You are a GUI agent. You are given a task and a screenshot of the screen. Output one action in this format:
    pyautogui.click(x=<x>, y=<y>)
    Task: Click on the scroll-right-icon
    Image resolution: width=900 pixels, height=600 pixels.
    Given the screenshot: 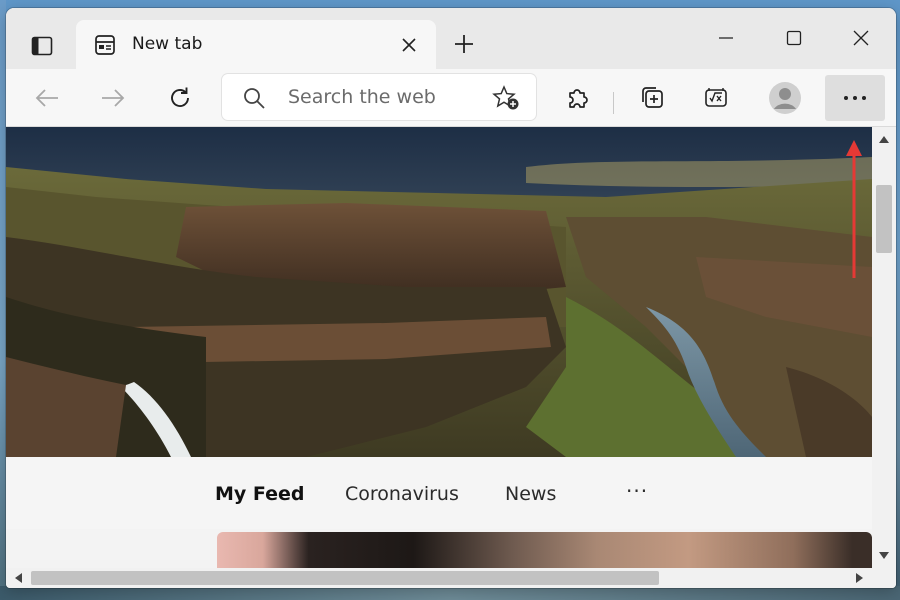 What is the action you would take?
    pyautogui.click(x=860, y=578)
    